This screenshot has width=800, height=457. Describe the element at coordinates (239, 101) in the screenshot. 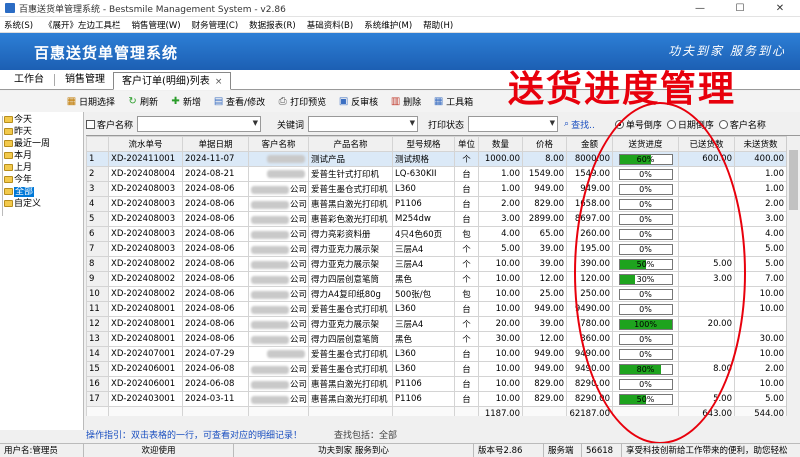

I see `view-edit-button: ▤ 查看/修改` at that location.